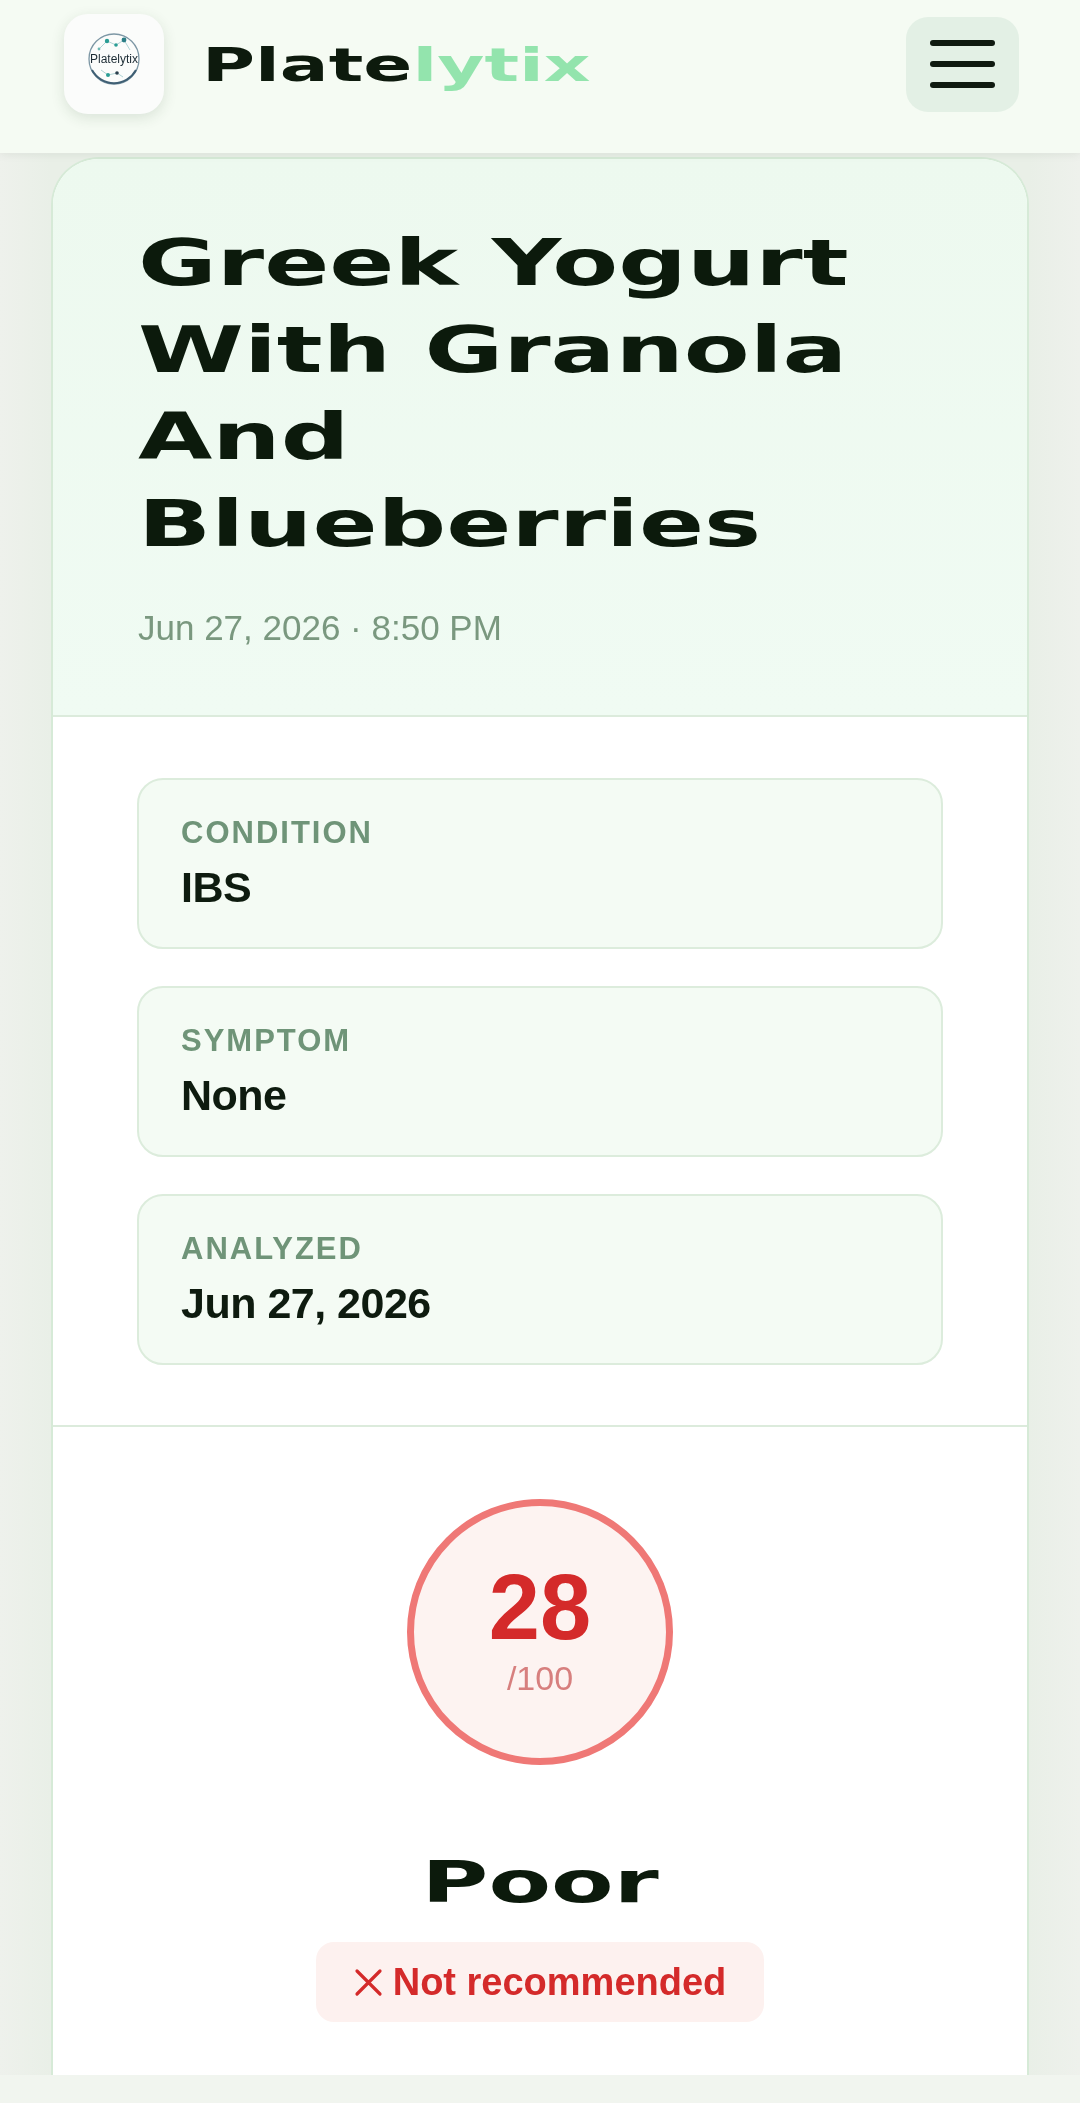  I want to click on info-value: Jun 27, 2026, so click(306, 1303).